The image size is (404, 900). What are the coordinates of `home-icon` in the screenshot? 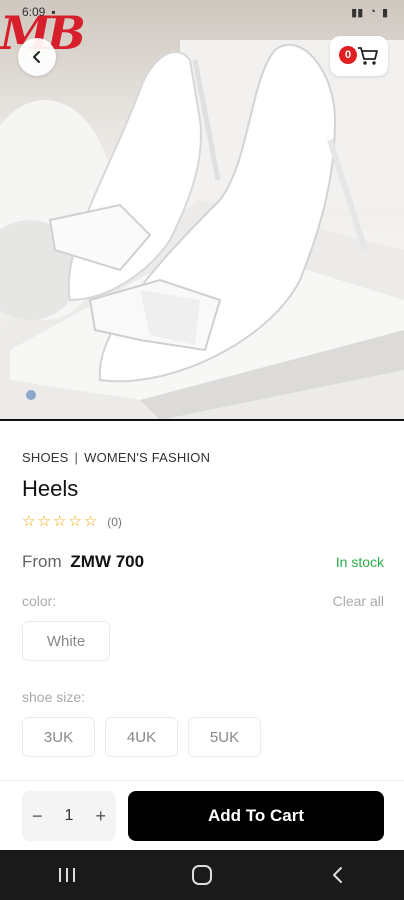 It's located at (201, 875).